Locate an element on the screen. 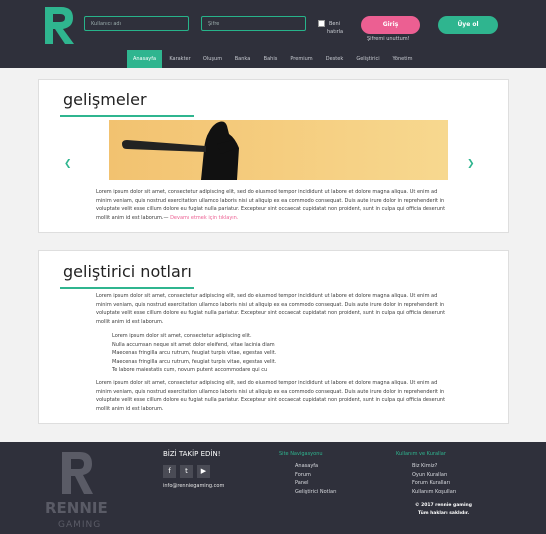  signup-button: Üye ol is located at coordinates (468, 25).